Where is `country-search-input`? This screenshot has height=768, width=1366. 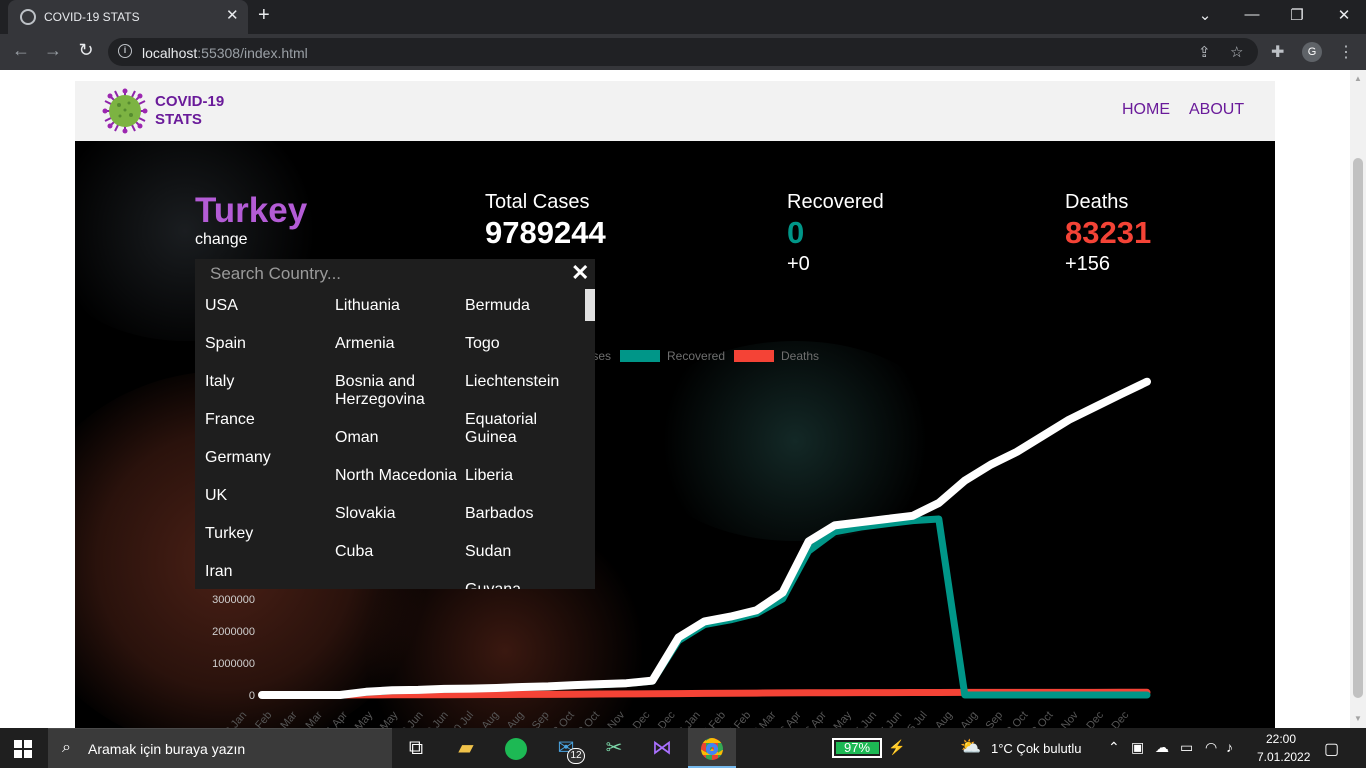
country-search-input is located at coordinates (380, 274).